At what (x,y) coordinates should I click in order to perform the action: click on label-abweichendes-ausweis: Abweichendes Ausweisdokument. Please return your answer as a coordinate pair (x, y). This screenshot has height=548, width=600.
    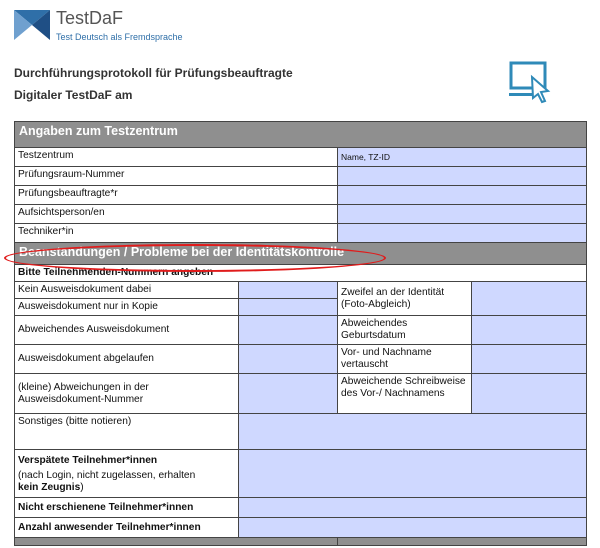
    Looking at the image, I should click on (126, 330).